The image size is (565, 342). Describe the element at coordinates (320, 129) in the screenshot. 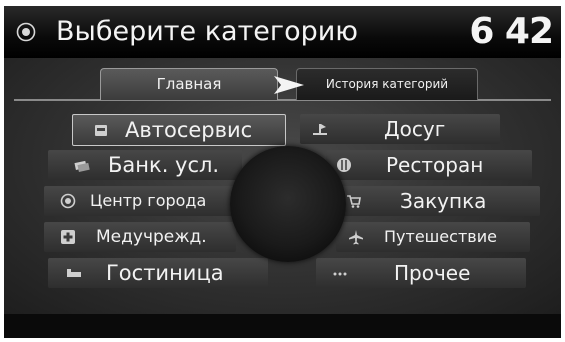

I see `leisure-icon` at that location.